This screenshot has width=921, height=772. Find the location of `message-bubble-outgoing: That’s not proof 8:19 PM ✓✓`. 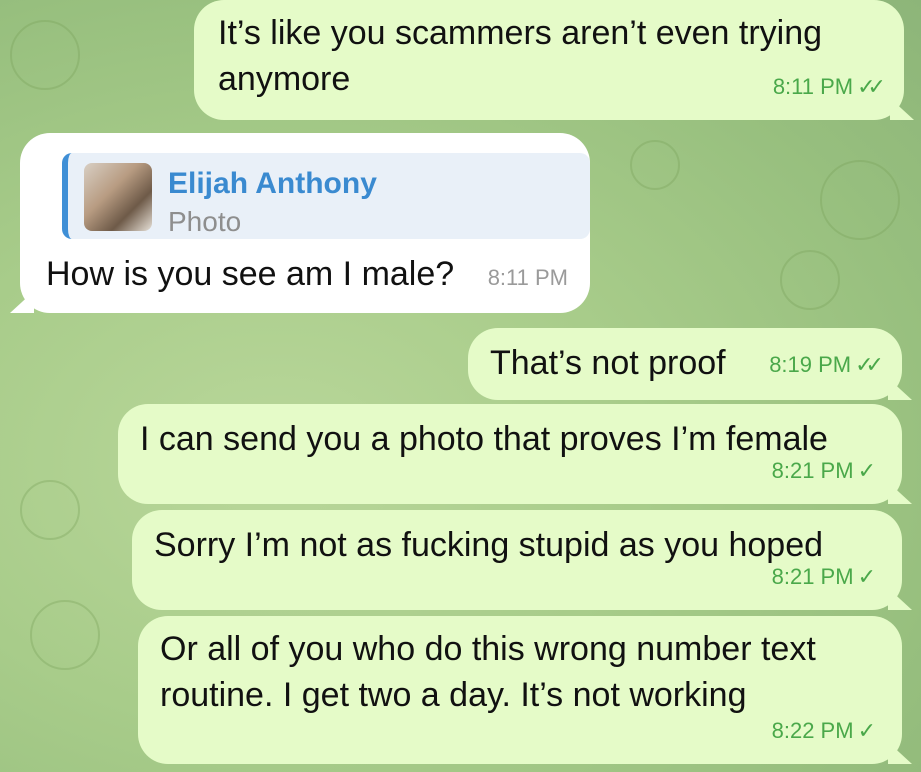

message-bubble-outgoing: That’s not proof 8:19 PM ✓✓ is located at coordinates (685, 364).